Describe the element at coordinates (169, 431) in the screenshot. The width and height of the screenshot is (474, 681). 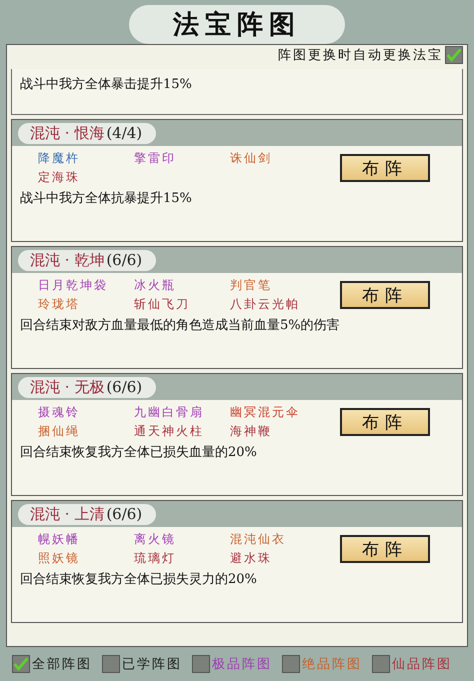
I see `treasure-name: 通天神火柱` at that location.